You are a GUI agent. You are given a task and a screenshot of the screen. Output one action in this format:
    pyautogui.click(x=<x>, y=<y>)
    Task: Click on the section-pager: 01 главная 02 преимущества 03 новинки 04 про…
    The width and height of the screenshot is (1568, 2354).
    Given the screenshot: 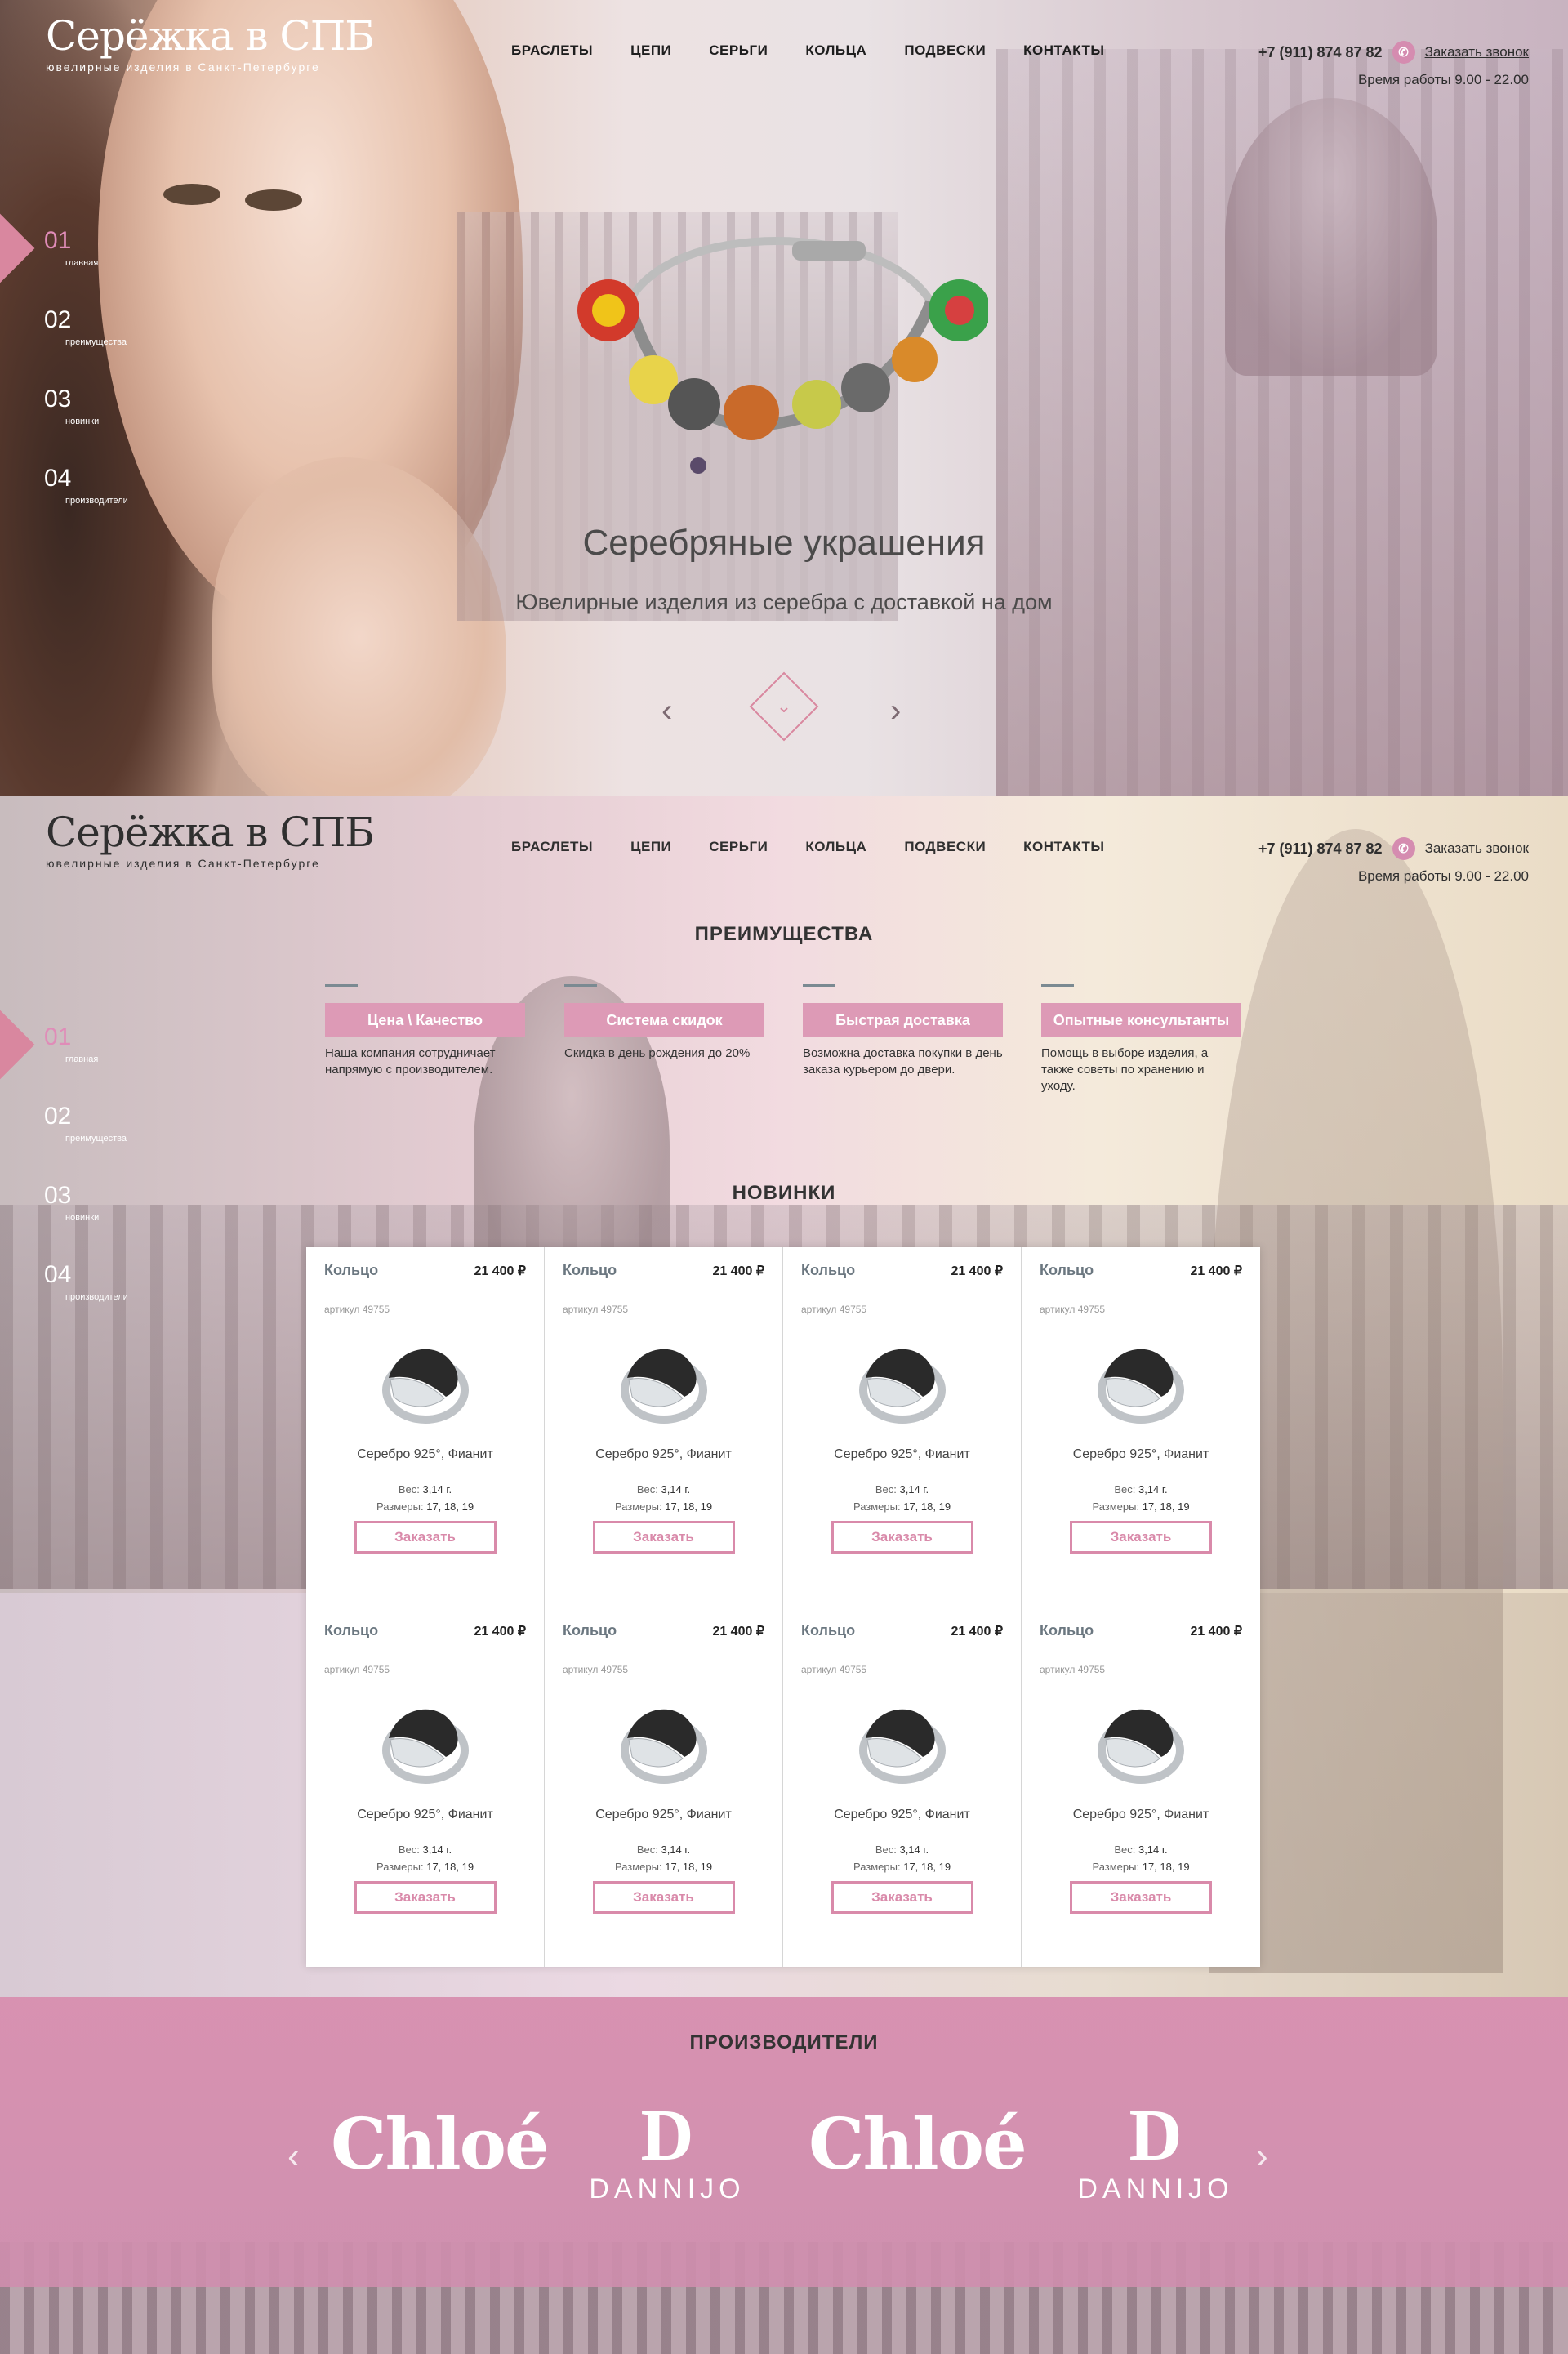 What is the action you would take?
    pyautogui.click(x=81, y=387)
    